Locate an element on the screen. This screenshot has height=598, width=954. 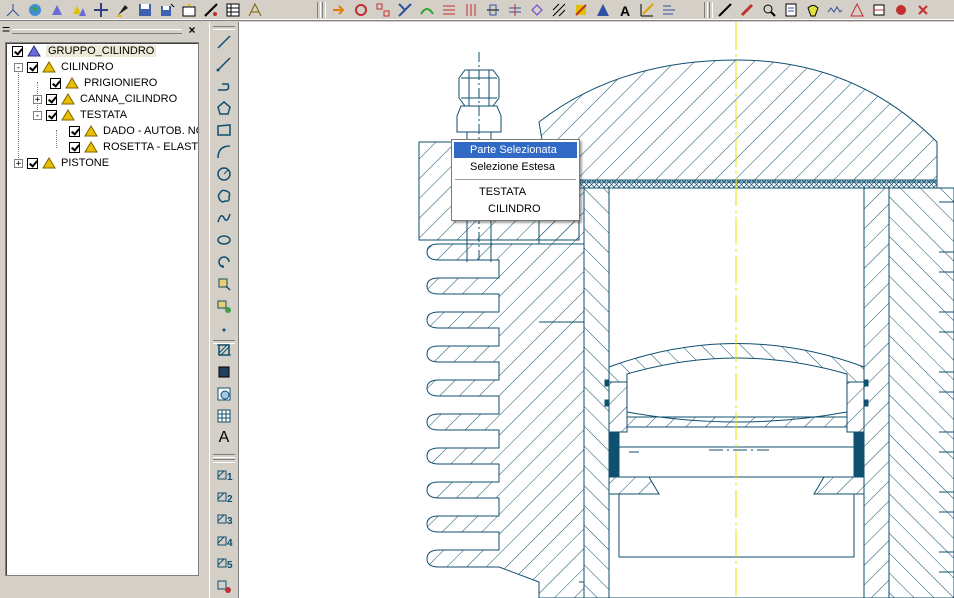
mirror-icon is located at coordinates (537, 10).